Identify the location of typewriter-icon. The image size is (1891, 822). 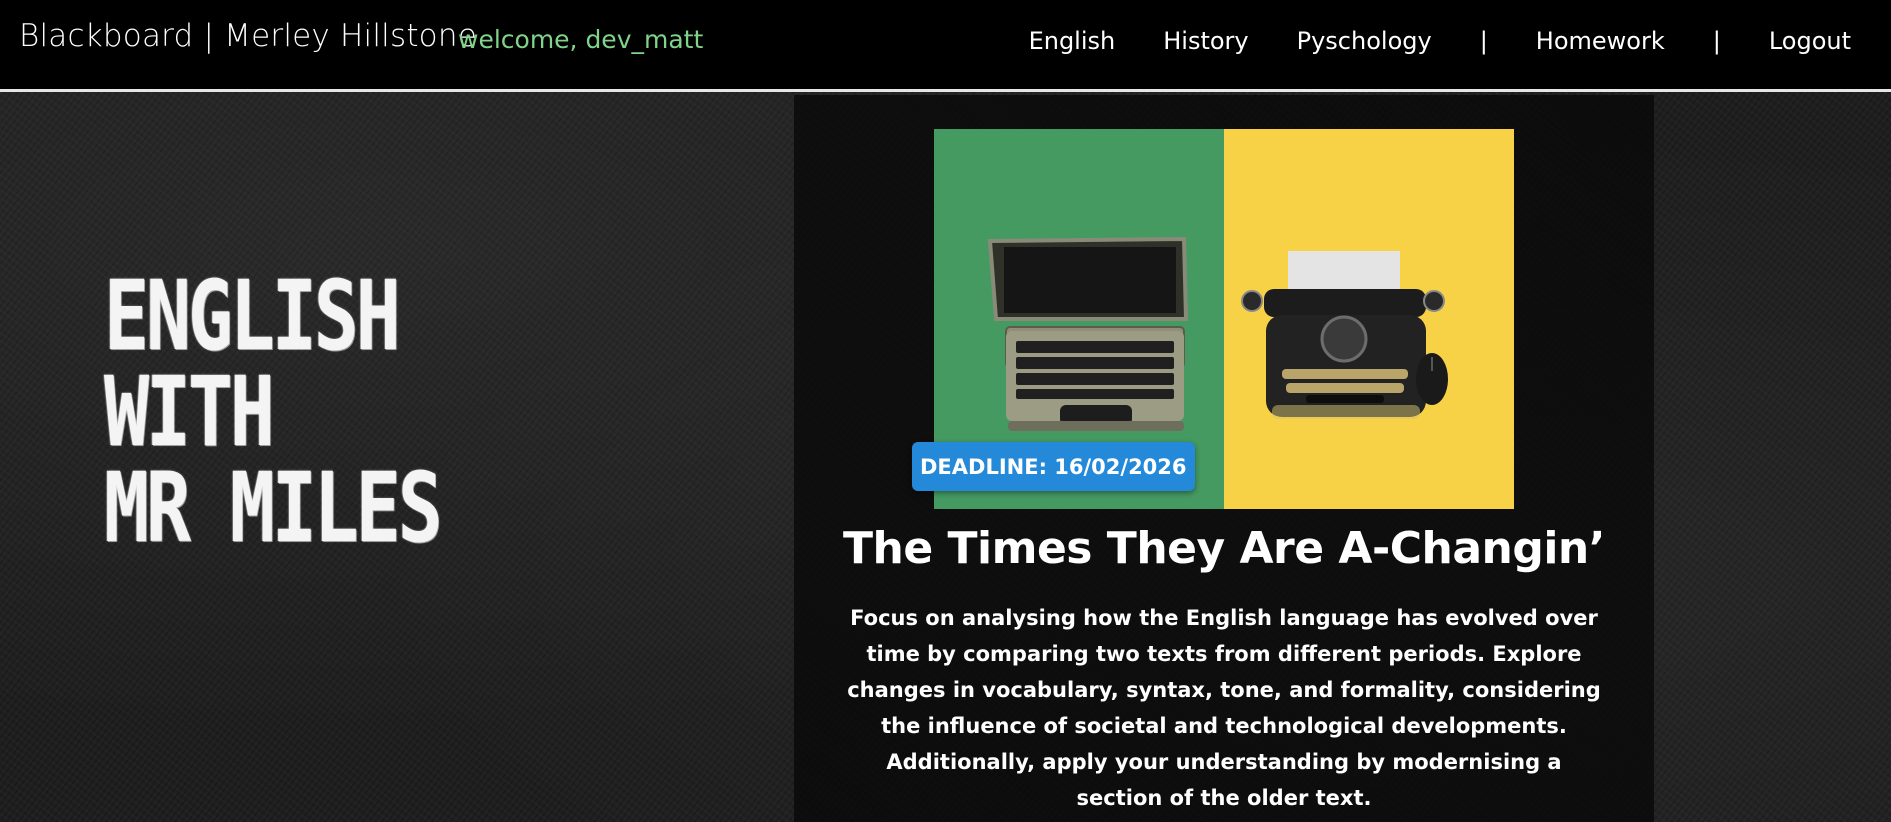
(1343, 335).